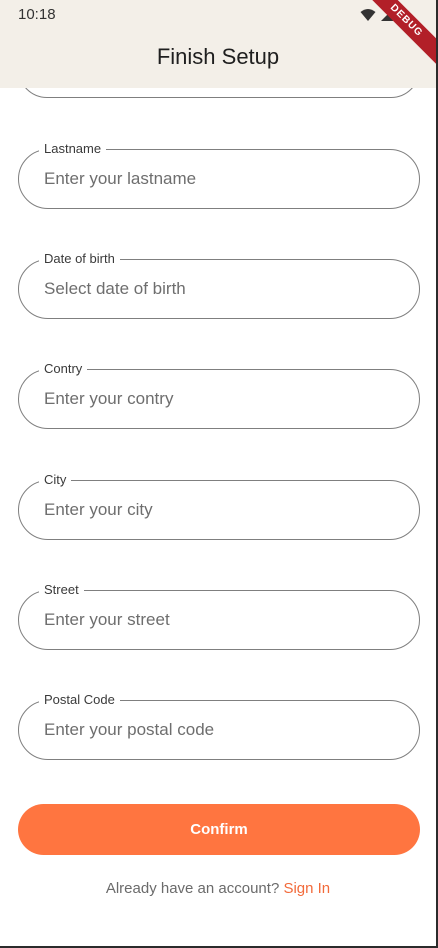 The height and width of the screenshot is (948, 438). Describe the element at coordinates (224, 510) in the screenshot. I see `city-input` at that location.